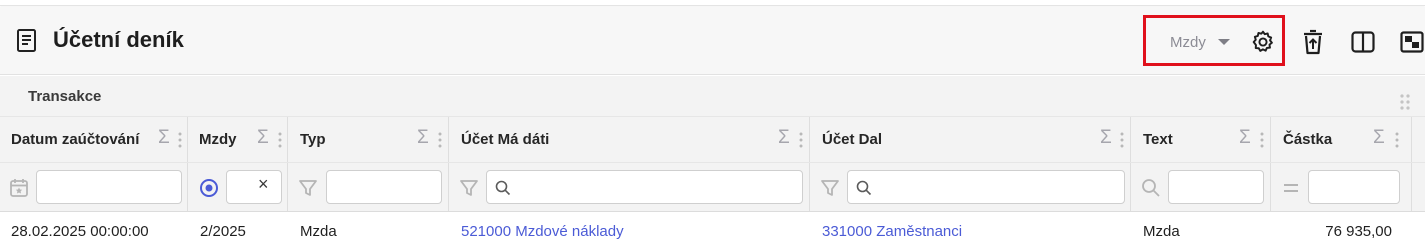 This screenshot has width=1425, height=250. I want to click on cell-ucet-dal-link: 331000 Zaměstnanci, so click(892, 231).